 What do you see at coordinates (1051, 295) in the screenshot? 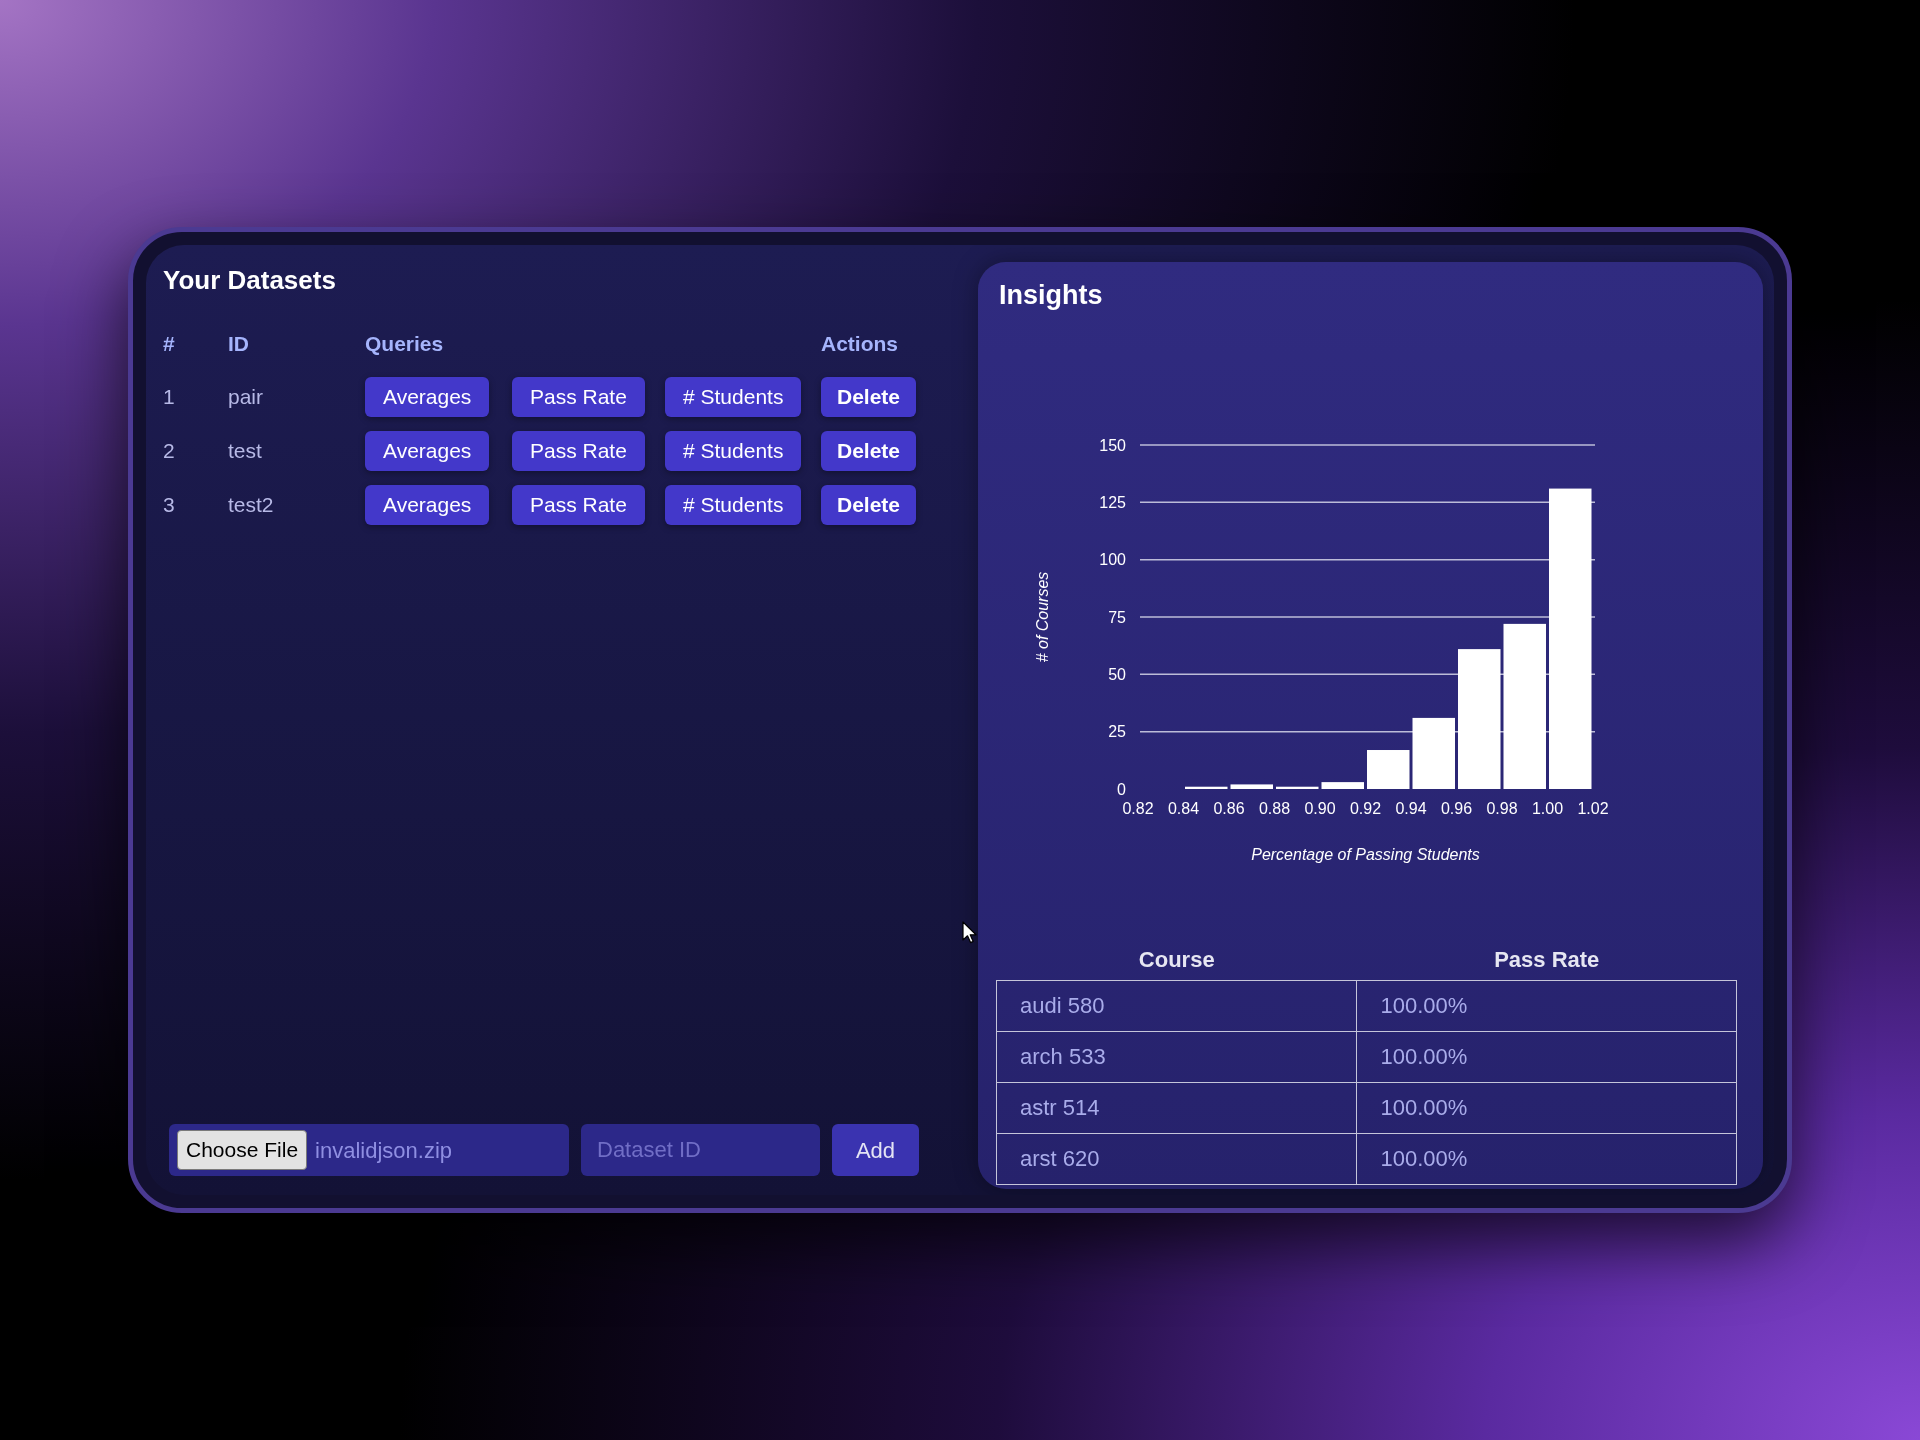
I see `panel-title: Insights` at bounding box center [1051, 295].